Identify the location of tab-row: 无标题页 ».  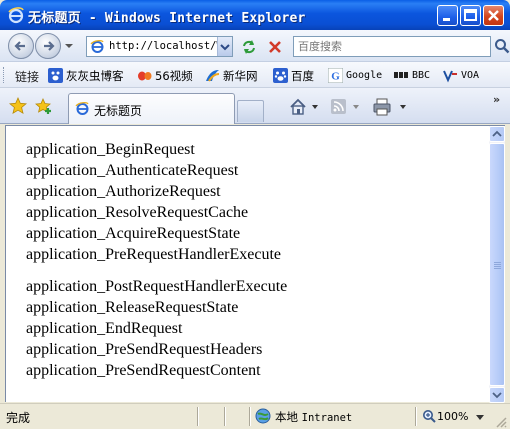
(255, 106).